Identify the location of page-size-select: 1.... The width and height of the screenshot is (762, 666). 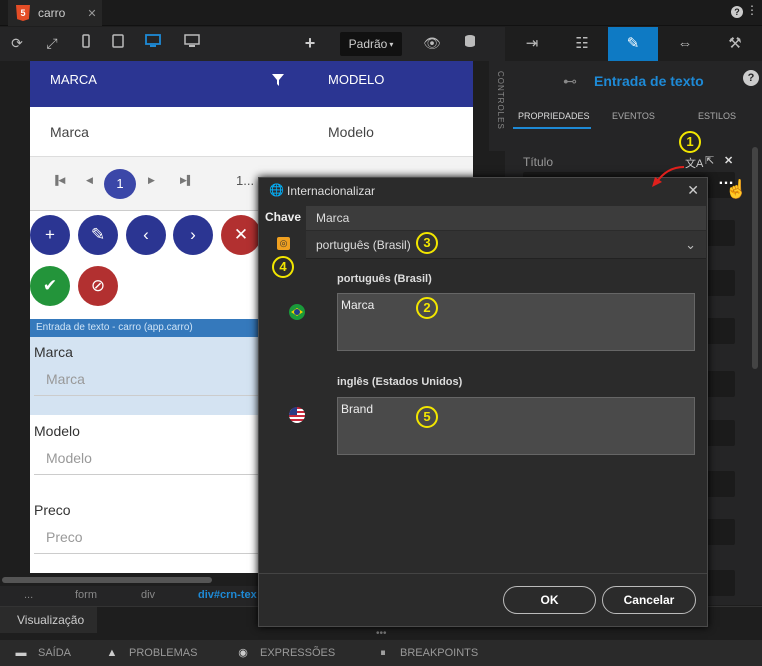
(245, 180).